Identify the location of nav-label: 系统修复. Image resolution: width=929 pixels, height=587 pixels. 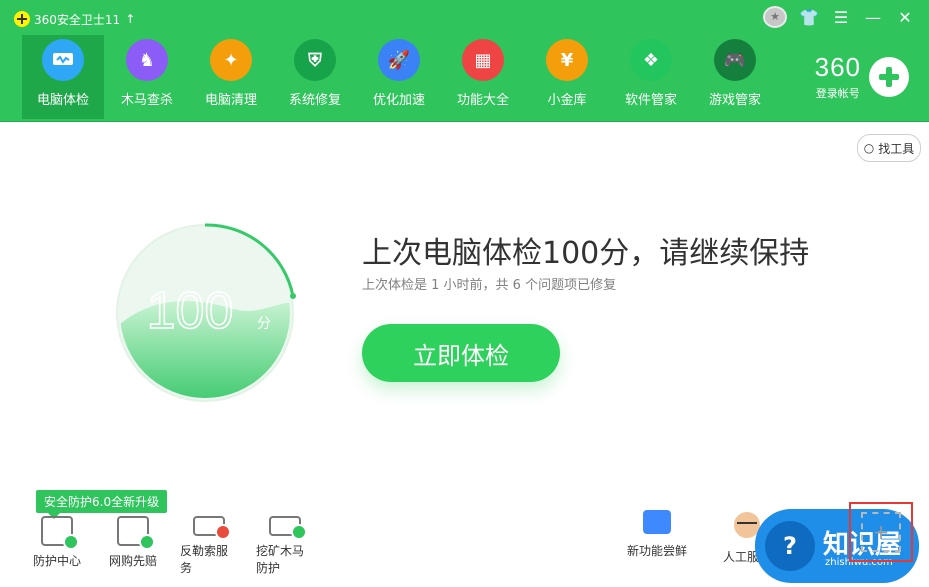
(314, 100).